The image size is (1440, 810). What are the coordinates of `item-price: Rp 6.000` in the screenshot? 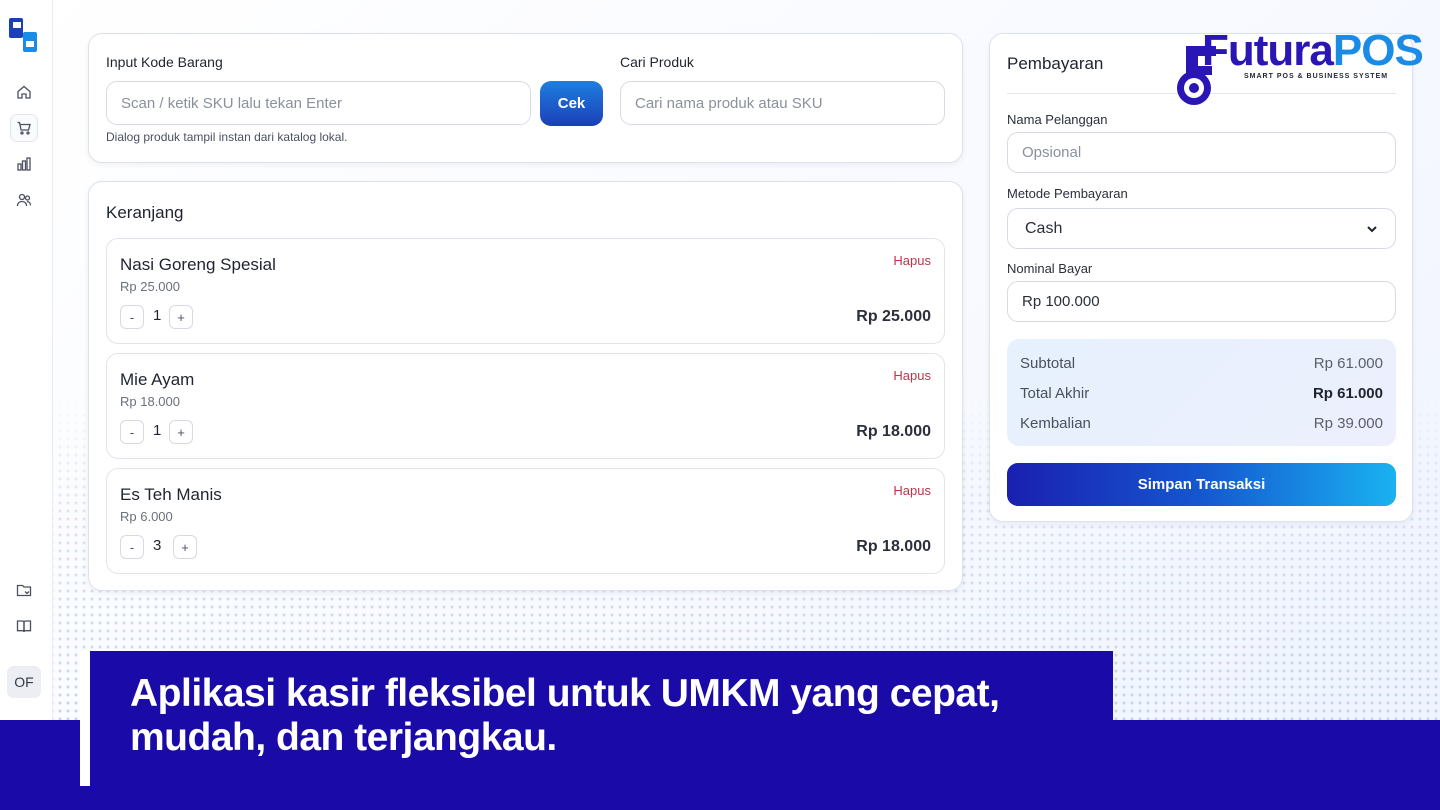 It's located at (146, 516).